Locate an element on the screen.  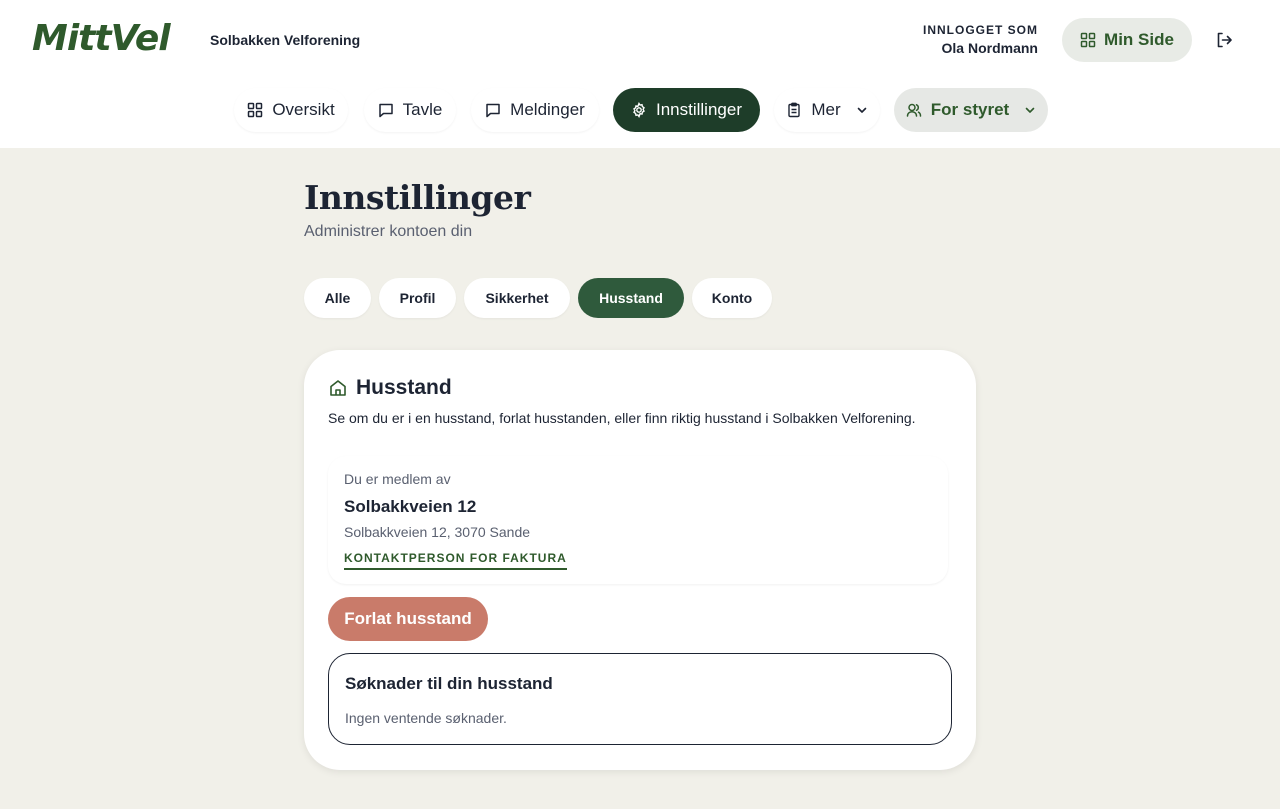
tab-alle: Alle is located at coordinates (337, 298).